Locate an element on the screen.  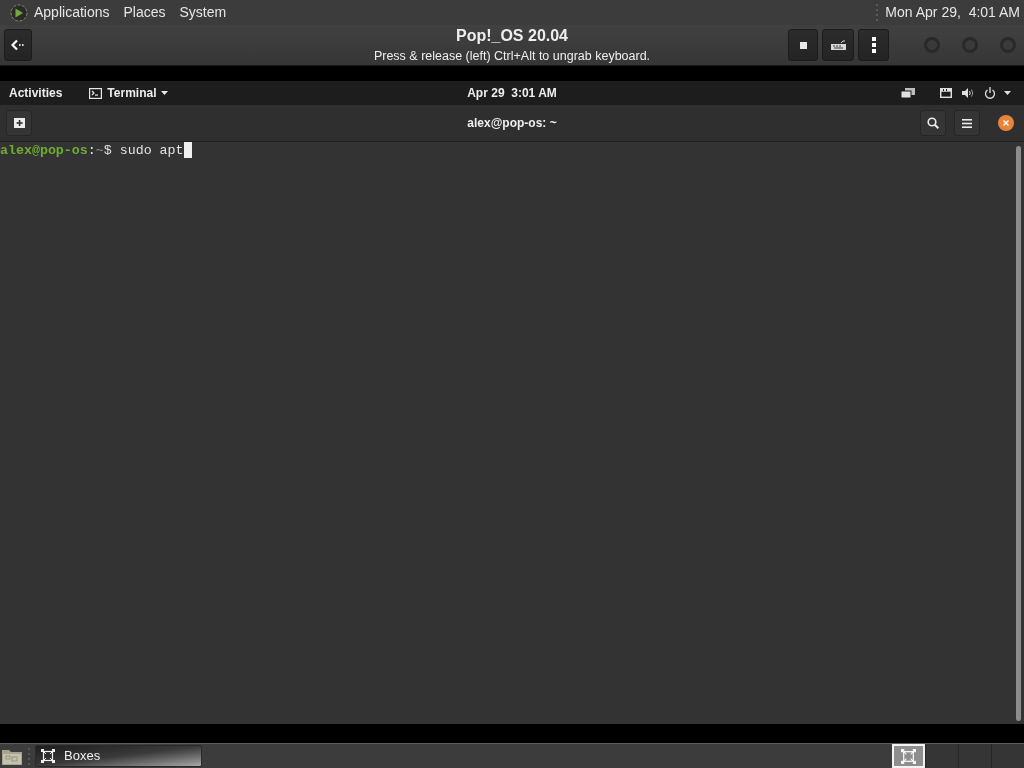
clock: Apr 29 3:01 AM is located at coordinates (512, 93).